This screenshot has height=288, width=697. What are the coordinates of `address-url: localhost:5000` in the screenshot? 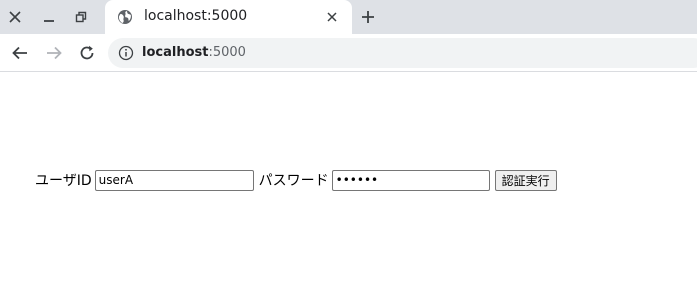 It's located at (194, 52).